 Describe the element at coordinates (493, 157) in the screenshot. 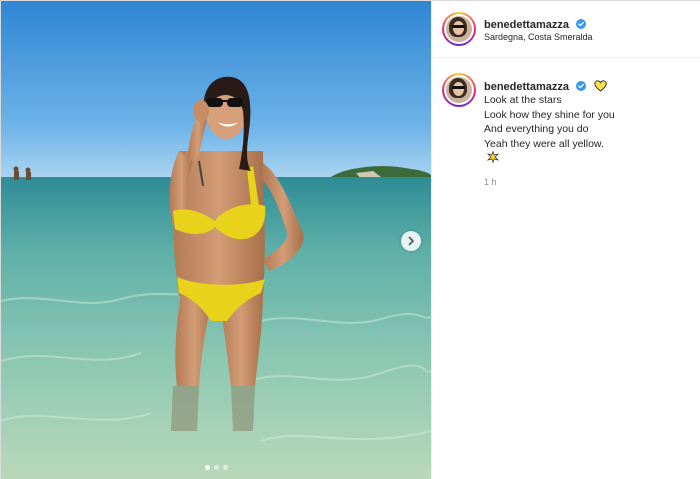

I see `sparkle-star-icon` at that location.